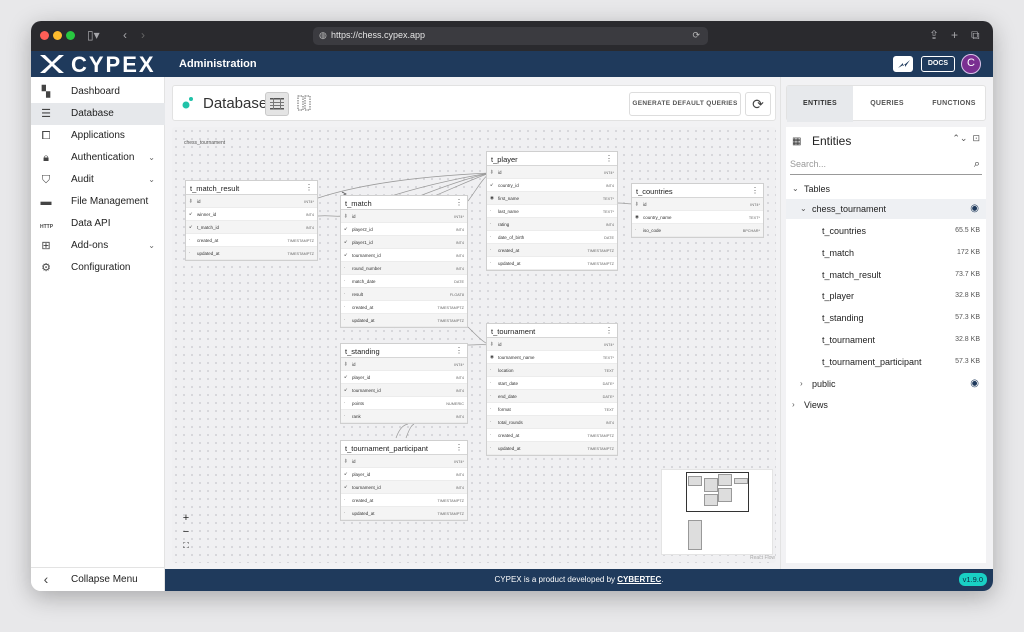  What do you see at coordinates (697, 230) in the screenshot?
I see `column-row: · iso_code BPCHAR*` at bounding box center [697, 230].